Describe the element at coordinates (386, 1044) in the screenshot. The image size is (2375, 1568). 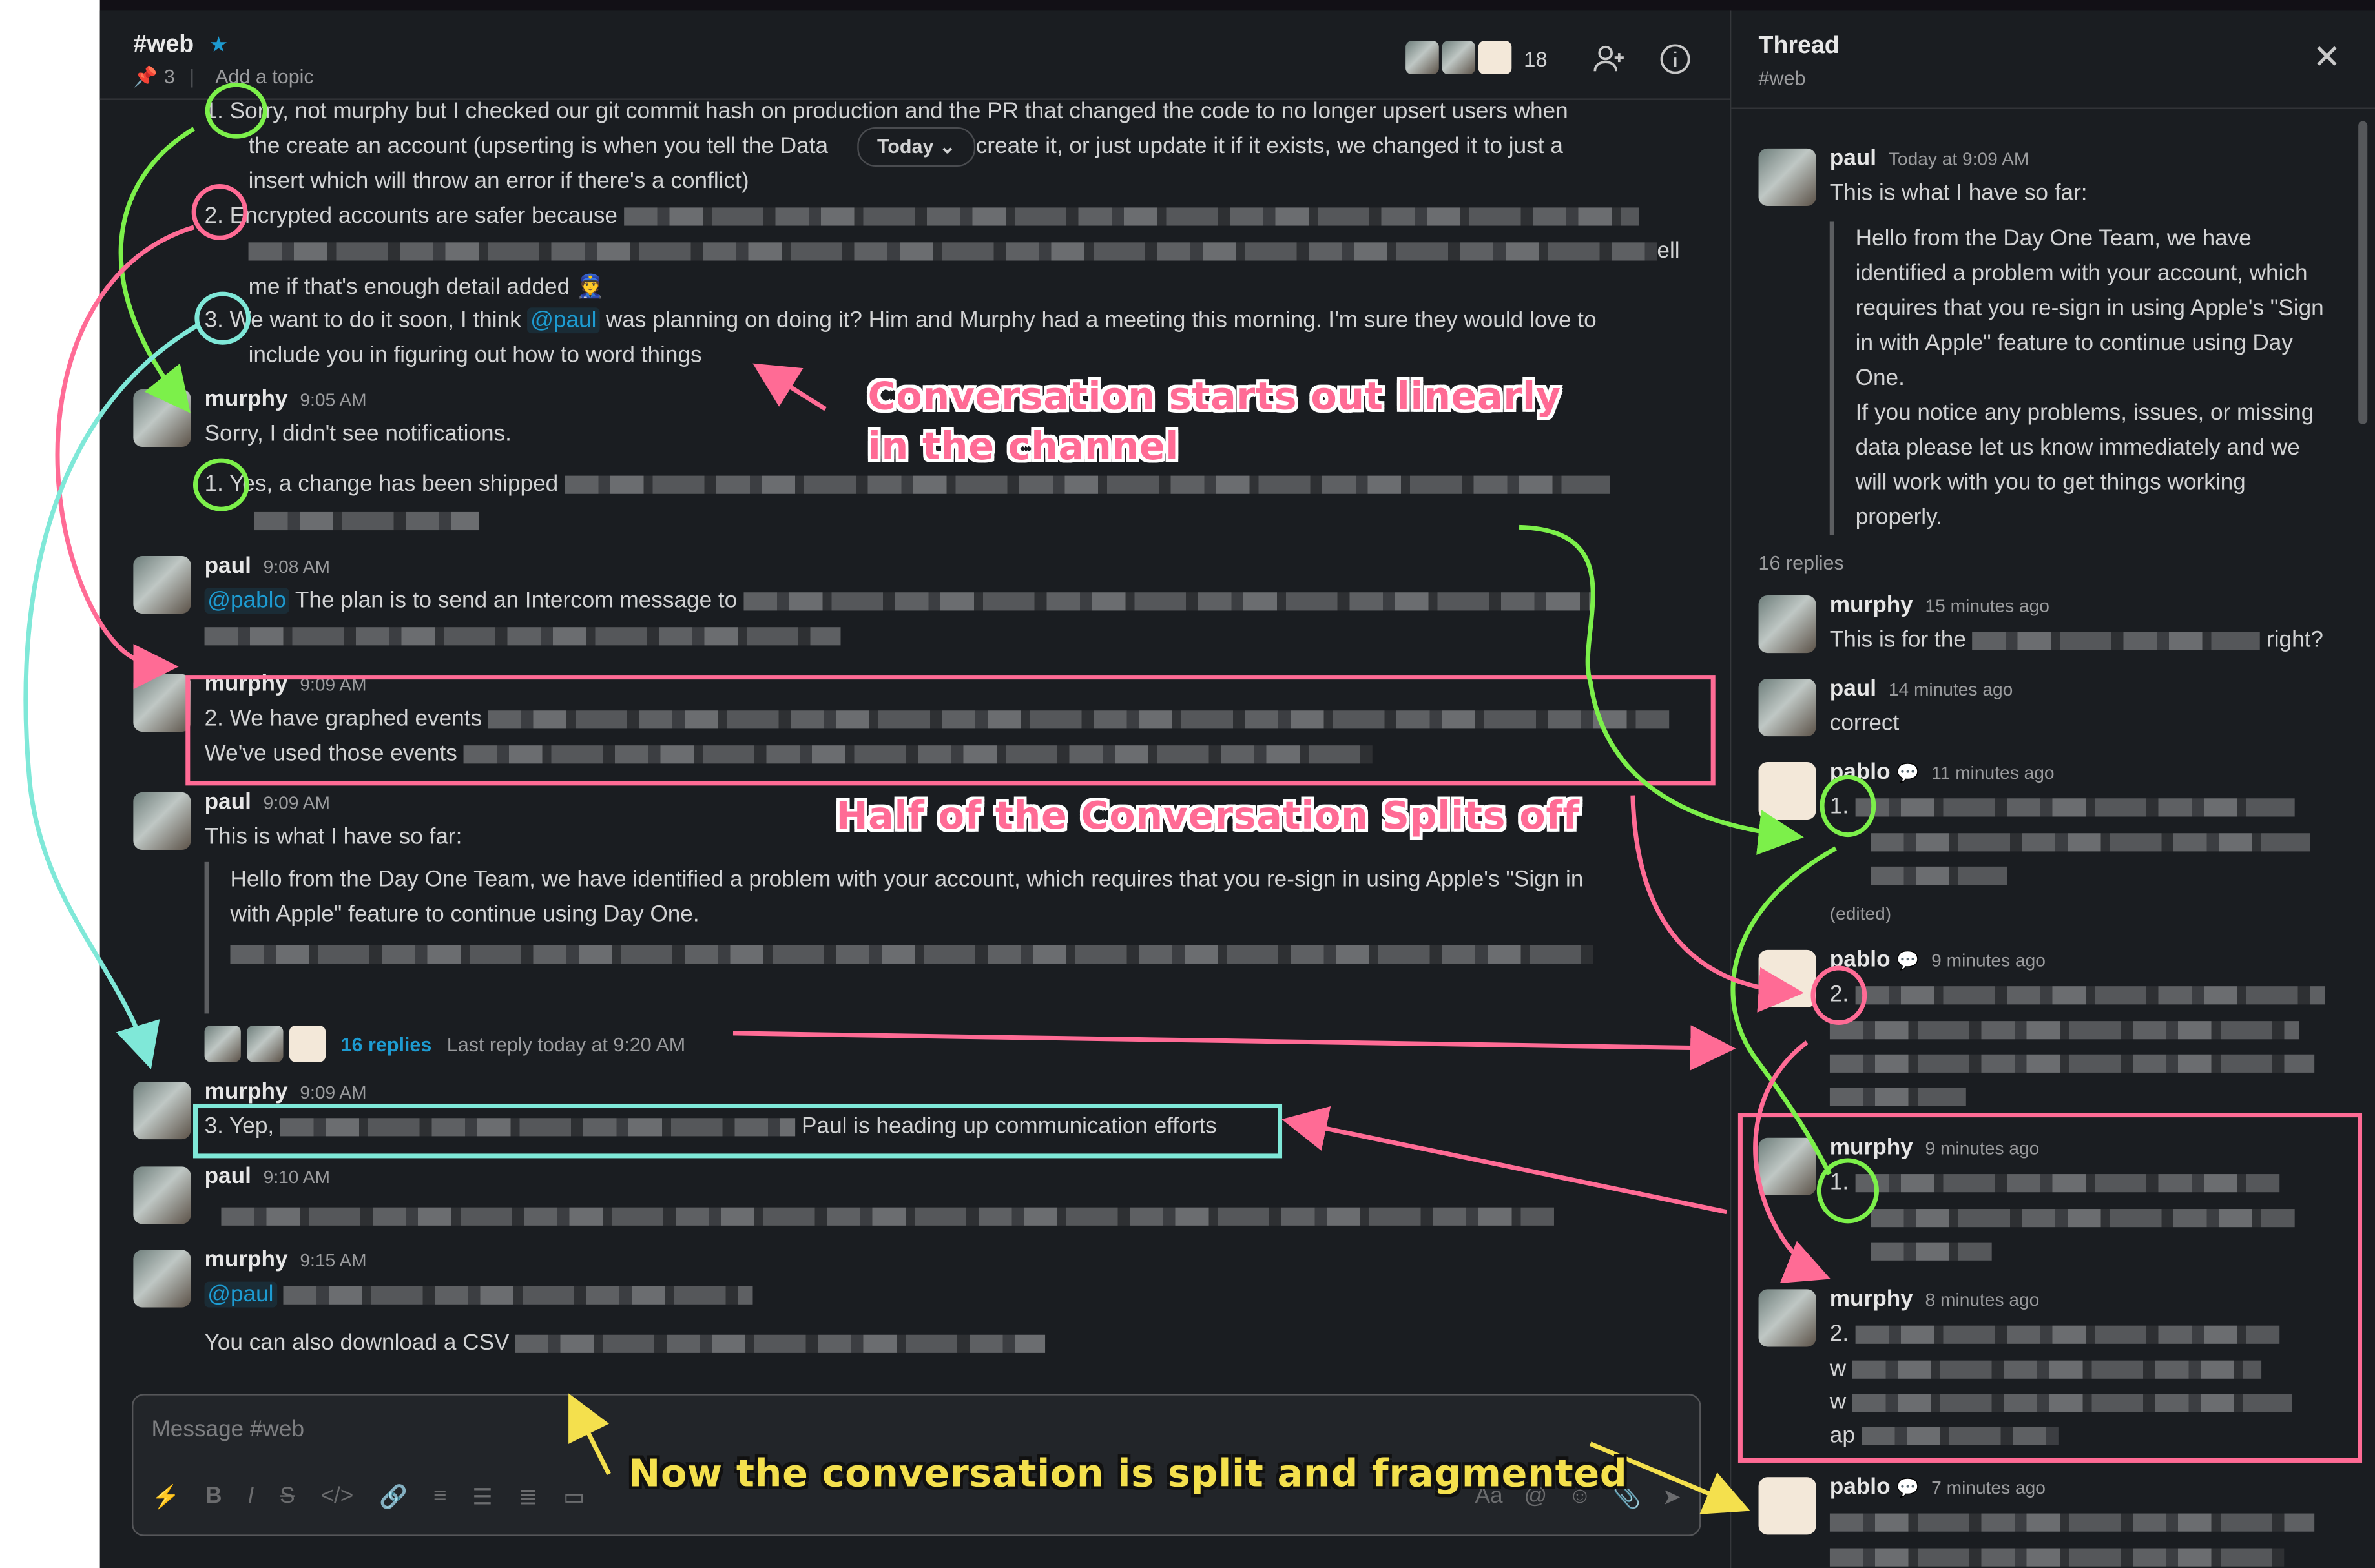
I see `replies-link: 16 replies` at that location.